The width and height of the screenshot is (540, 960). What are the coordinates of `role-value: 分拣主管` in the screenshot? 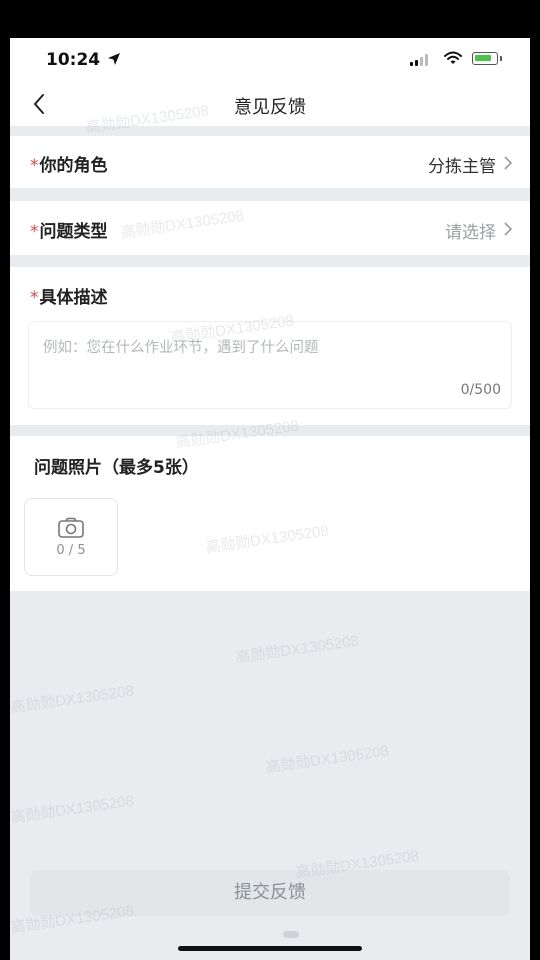 It's located at (462, 167).